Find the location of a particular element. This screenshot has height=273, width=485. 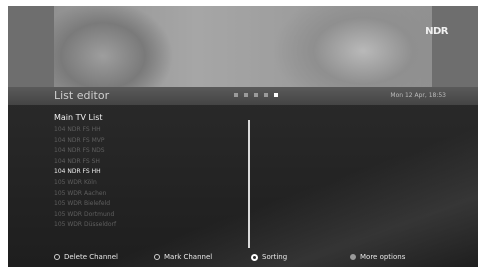

date-time: Mon 12 Apr, 18:53 is located at coordinates (418, 95).